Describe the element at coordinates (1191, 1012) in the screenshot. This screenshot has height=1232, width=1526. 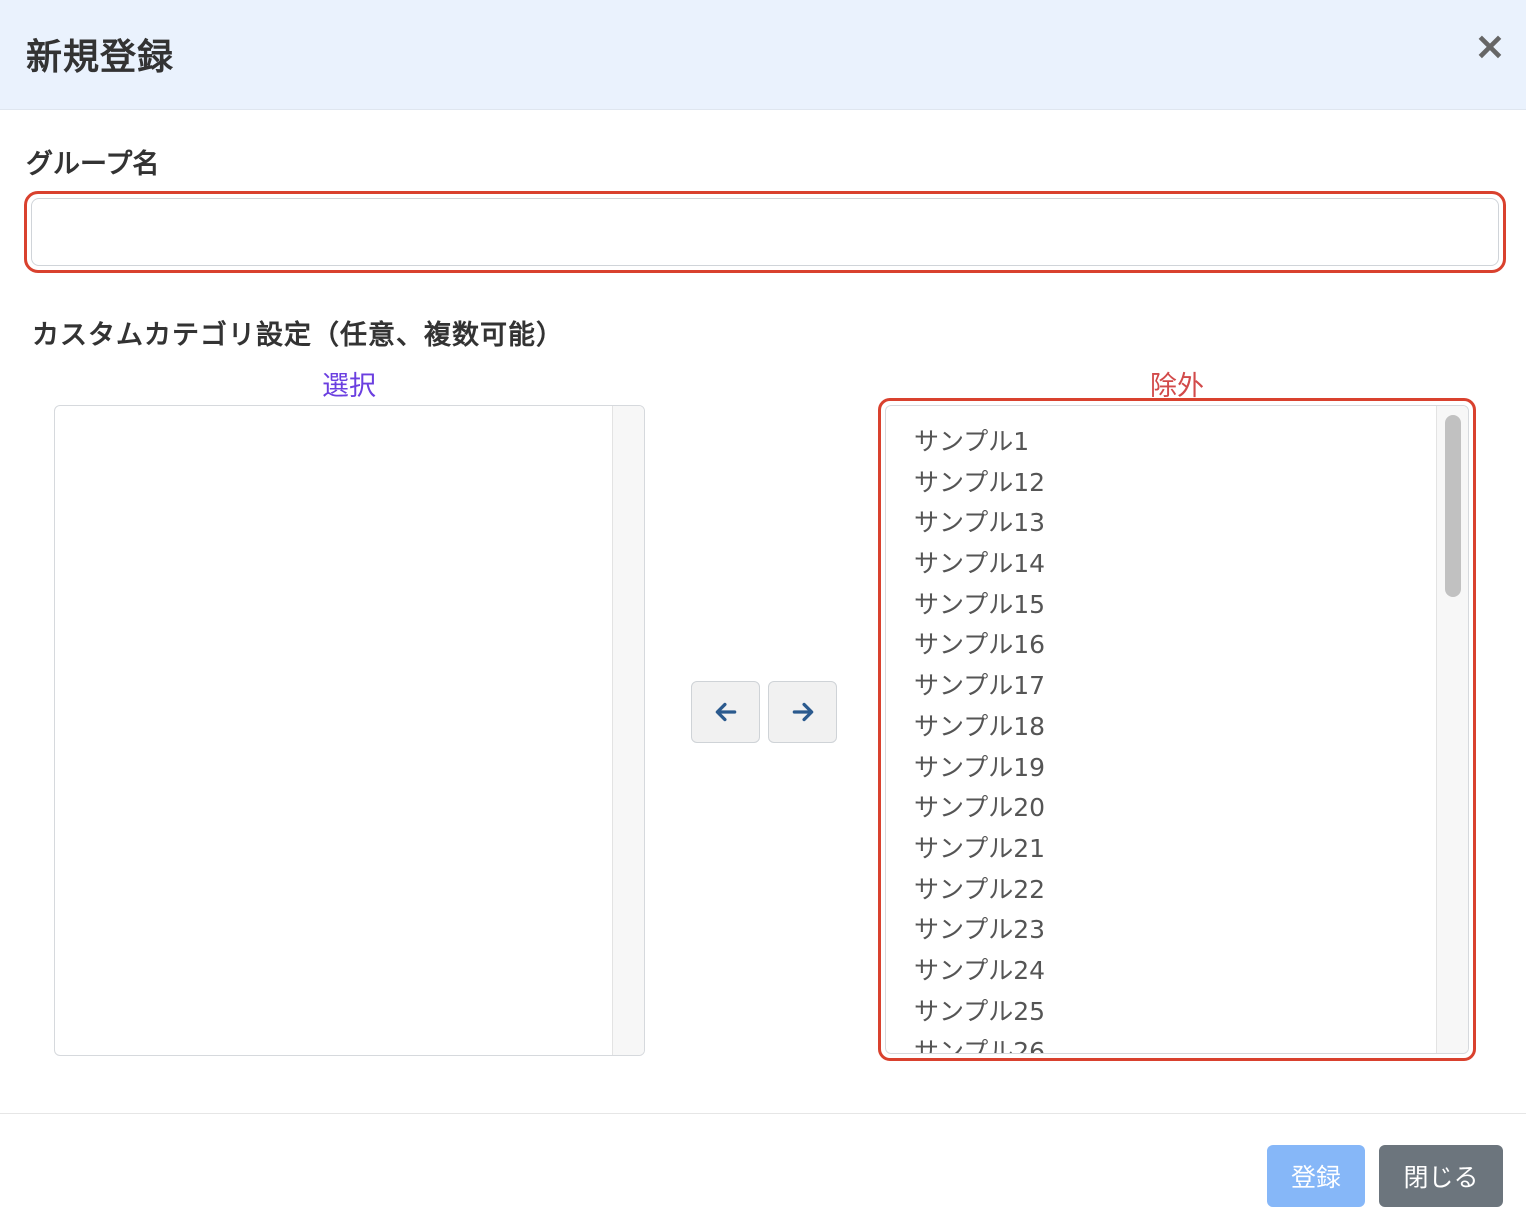
I see `list-item: サンプル25` at that location.